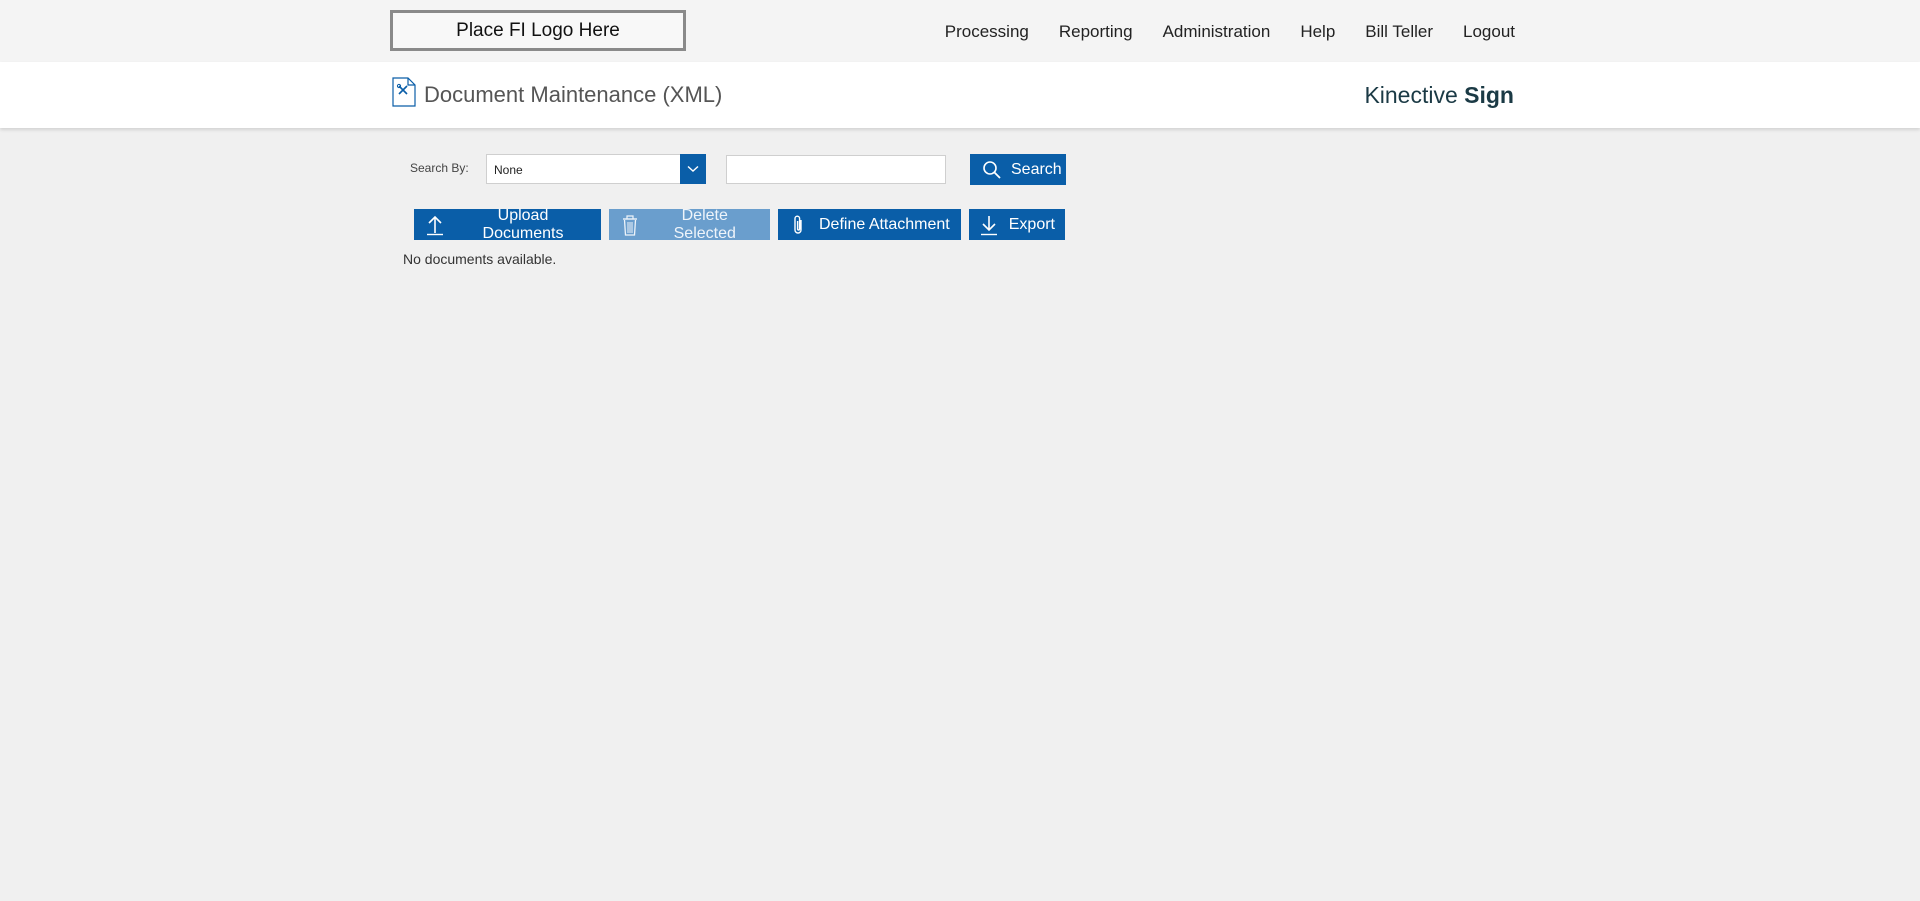 The width and height of the screenshot is (1920, 901). I want to click on nav-administration: Administration, so click(1217, 32).